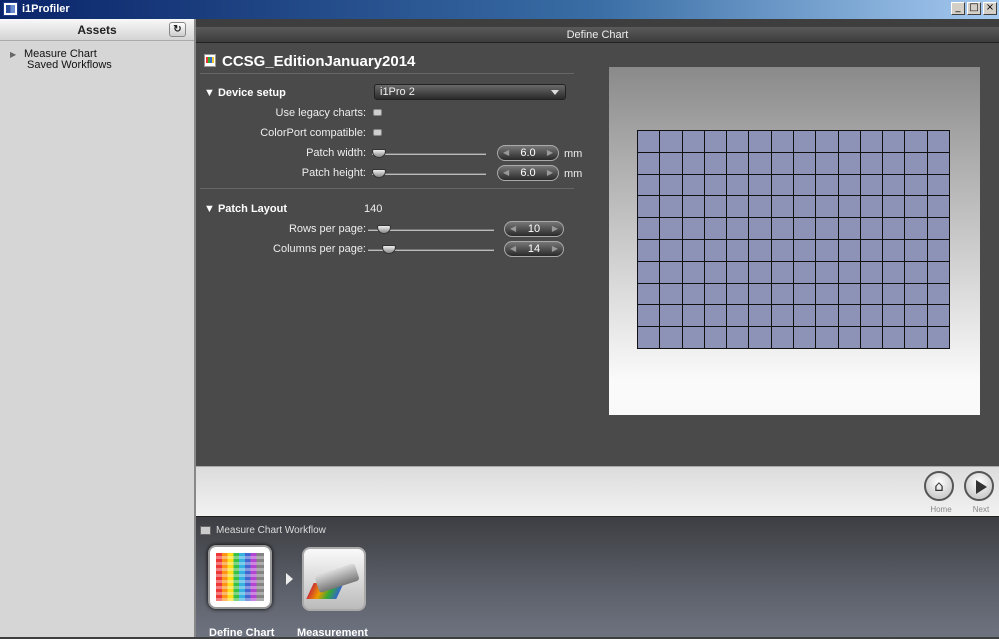 This screenshot has height=639, width=999. What do you see at coordinates (377, 132) in the screenshot?
I see `colorport-checkbox` at bounding box center [377, 132].